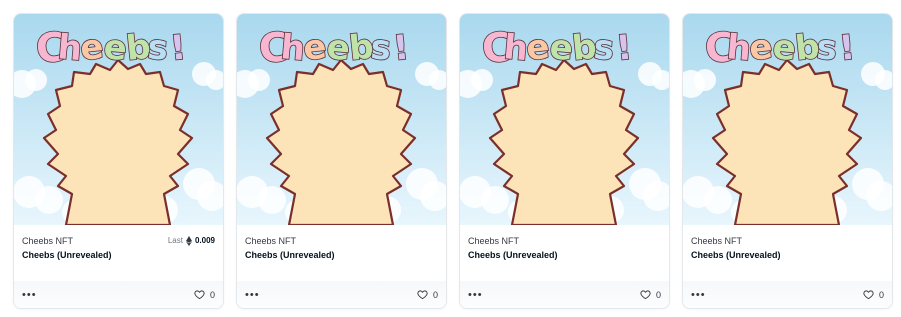  What do you see at coordinates (175, 240) in the screenshot?
I see `last-sale-label: Last` at bounding box center [175, 240].